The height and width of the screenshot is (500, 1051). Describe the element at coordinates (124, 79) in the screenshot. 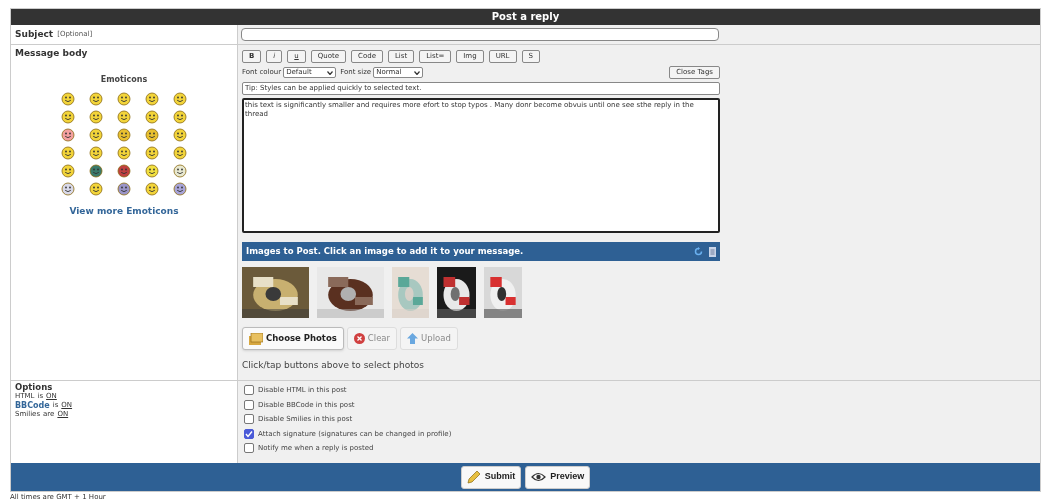

I see `emoticons-title: Emoticons` at that location.